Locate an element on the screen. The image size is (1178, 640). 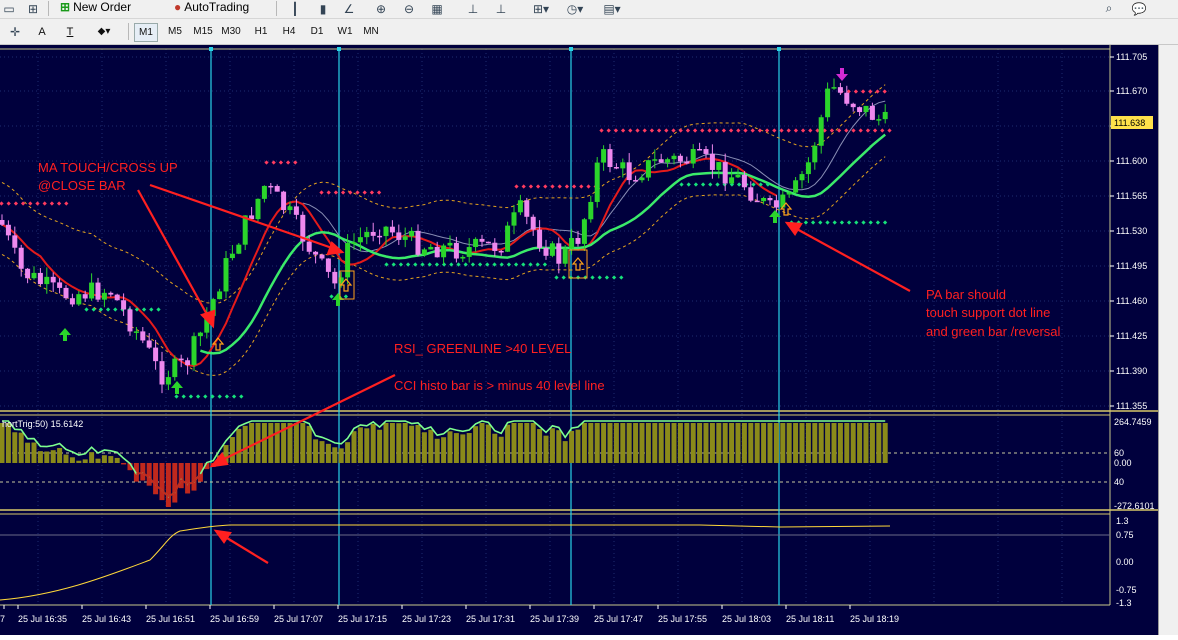
text-tool-a: A is located at coordinates (42, 31).